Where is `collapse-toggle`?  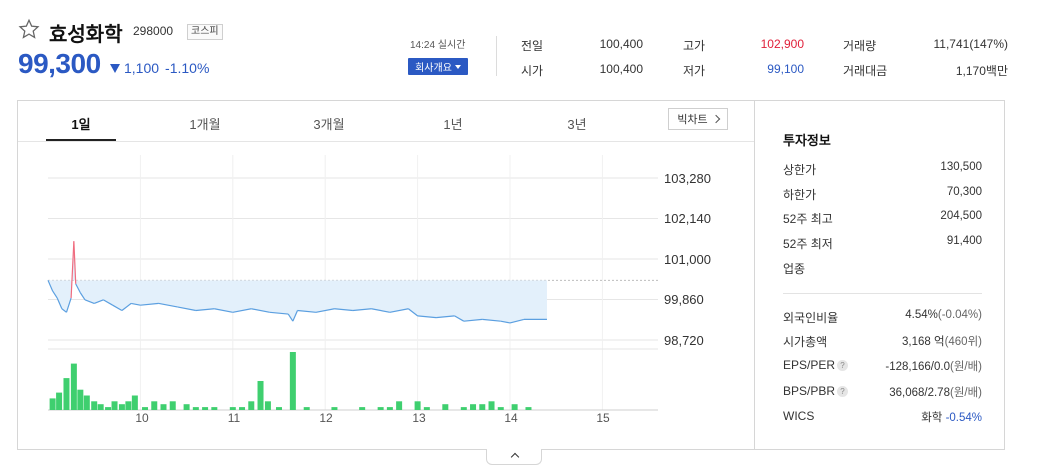 collapse-toggle is located at coordinates (514, 457).